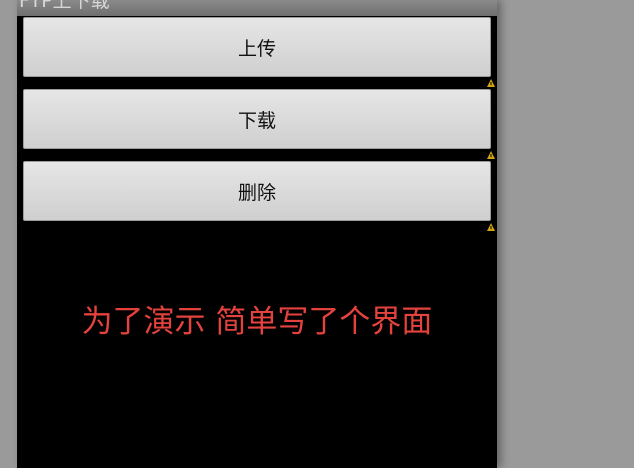 The height and width of the screenshot is (468, 634). I want to click on demo-message: 为了演示 简单写了个界面, so click(257, 322).